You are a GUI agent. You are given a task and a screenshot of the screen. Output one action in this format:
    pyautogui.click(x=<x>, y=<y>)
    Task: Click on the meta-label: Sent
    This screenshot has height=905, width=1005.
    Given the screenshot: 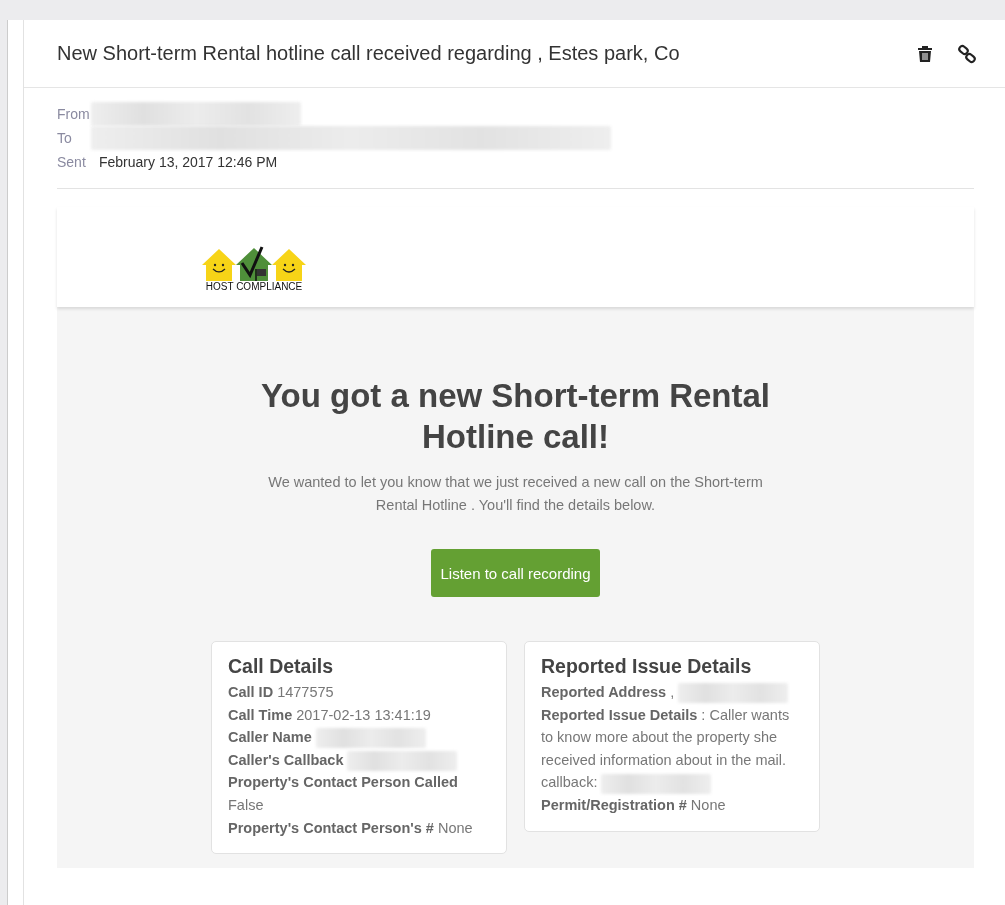 What is the action you would take?
    pyautogui.click(x=72, y=162)
    